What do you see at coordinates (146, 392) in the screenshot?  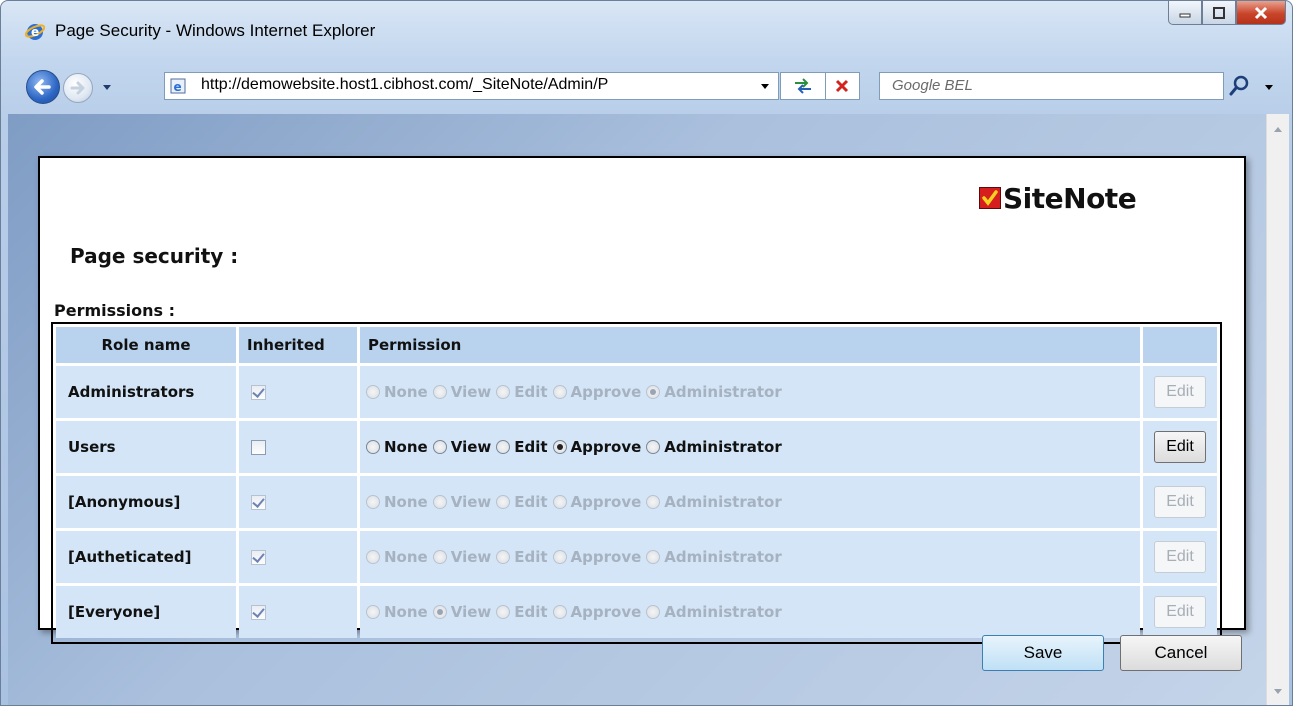 I see `role-name-cell: Administrators` at bounding box center [146, 392].